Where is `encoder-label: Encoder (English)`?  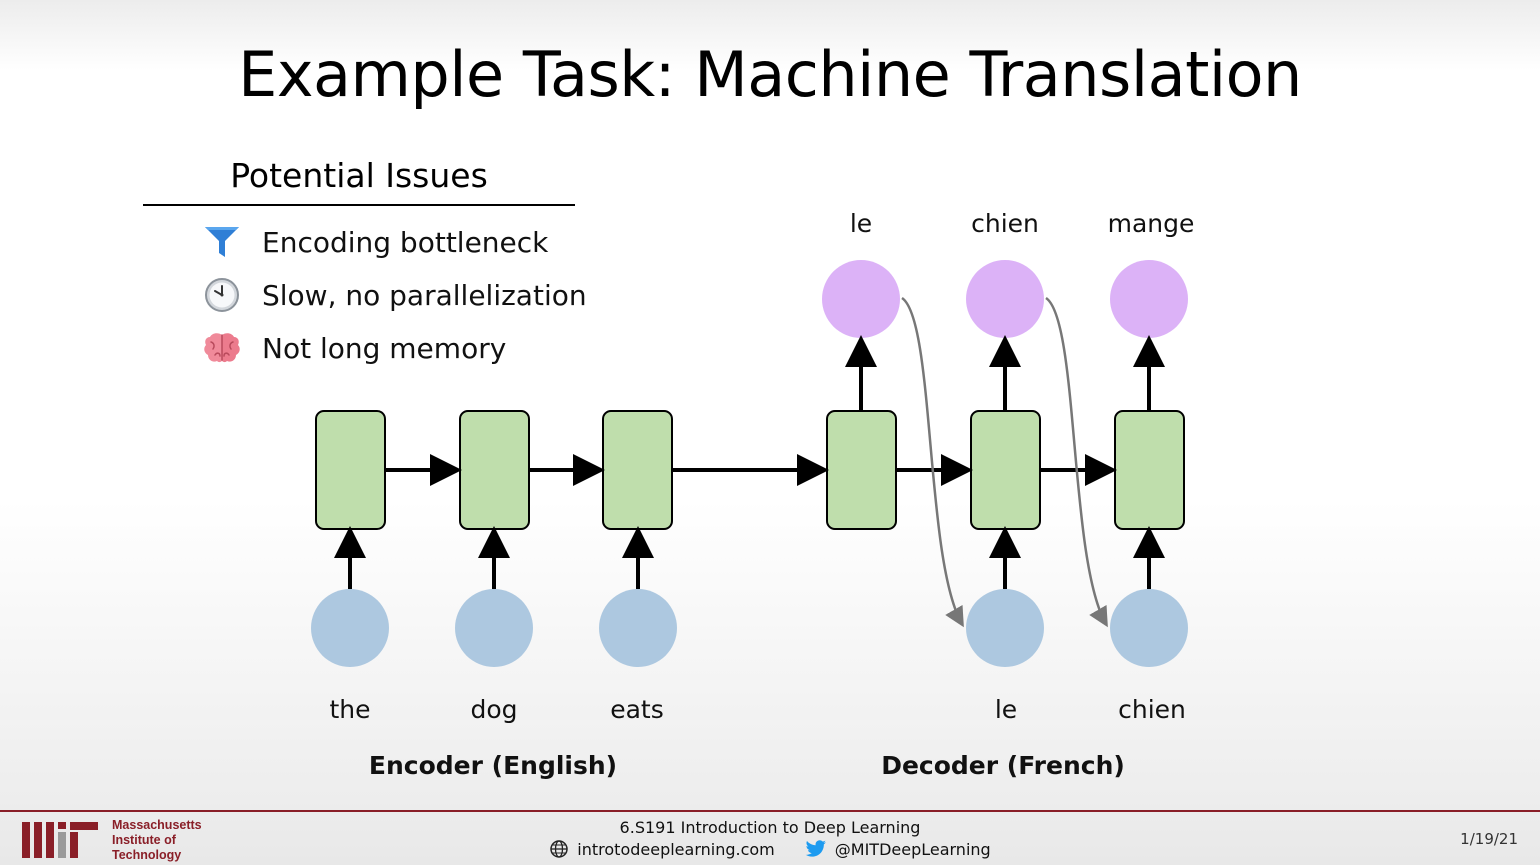 encoder-label: Encoder (English) is located at coordinates (493, 765).